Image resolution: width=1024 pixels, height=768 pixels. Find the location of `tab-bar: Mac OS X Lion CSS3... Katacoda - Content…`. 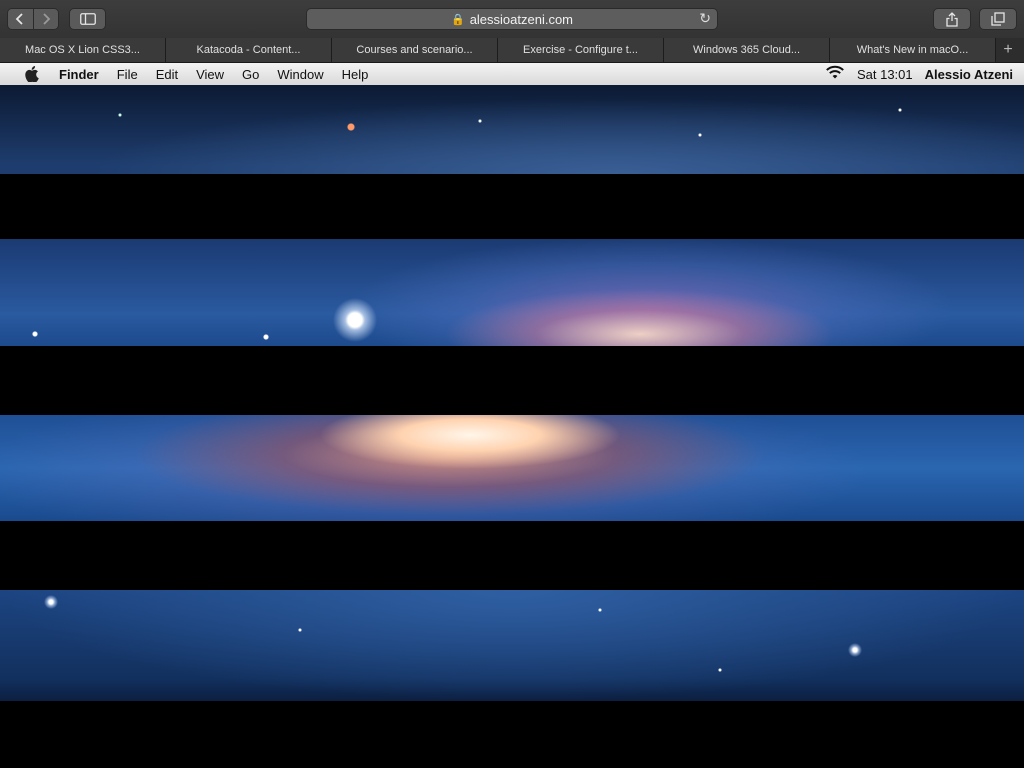

tab-bar: Mac OS X Lion CSS3... Katacoda - Content… is located at coordinates (512, 50).